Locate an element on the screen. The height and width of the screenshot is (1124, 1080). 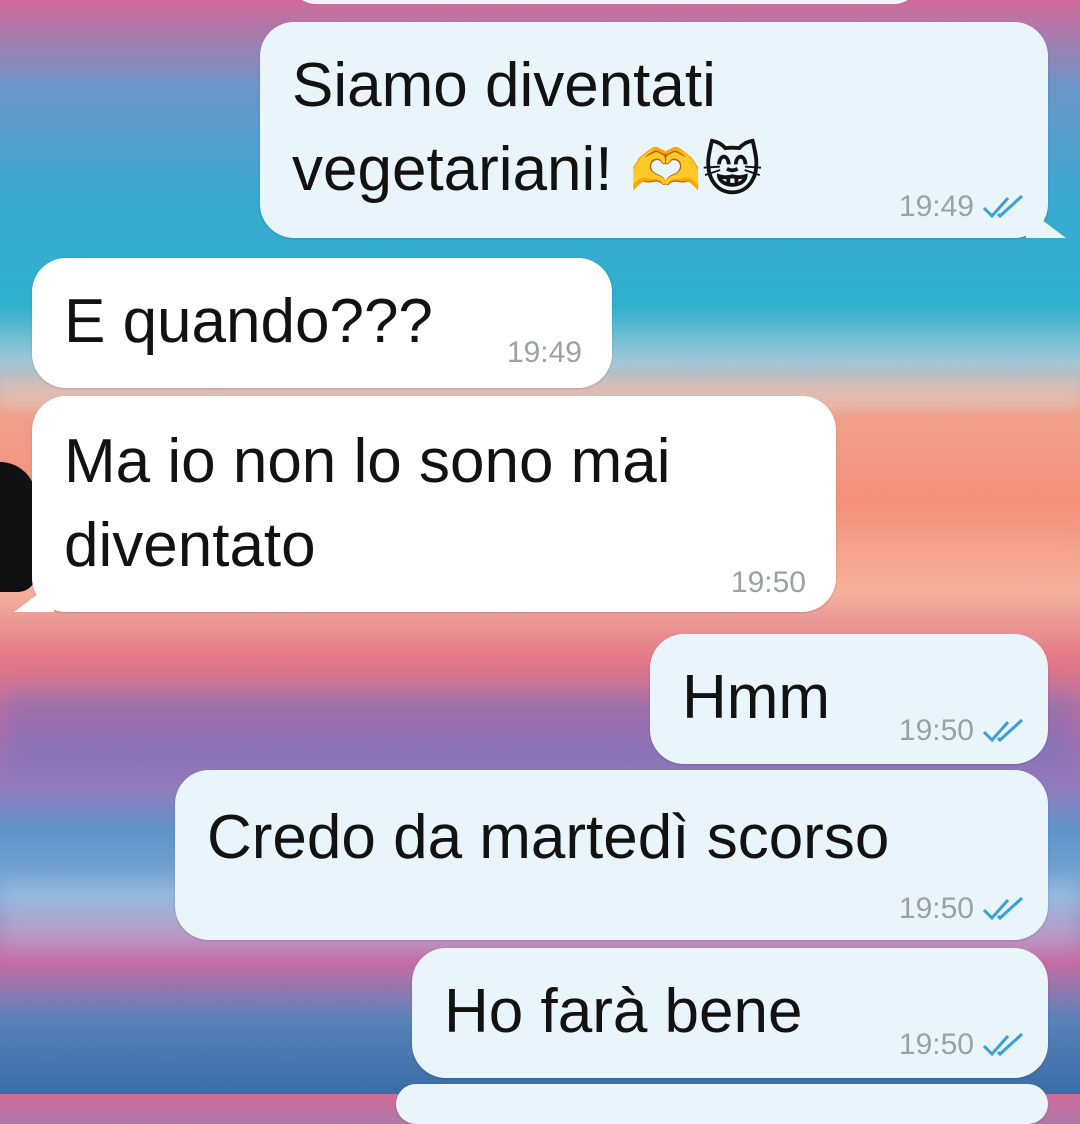
message-bubble-outgoing: Siamo diventati vegetariani! 🫶😸 19:49 is located at coordinates (663, 130).